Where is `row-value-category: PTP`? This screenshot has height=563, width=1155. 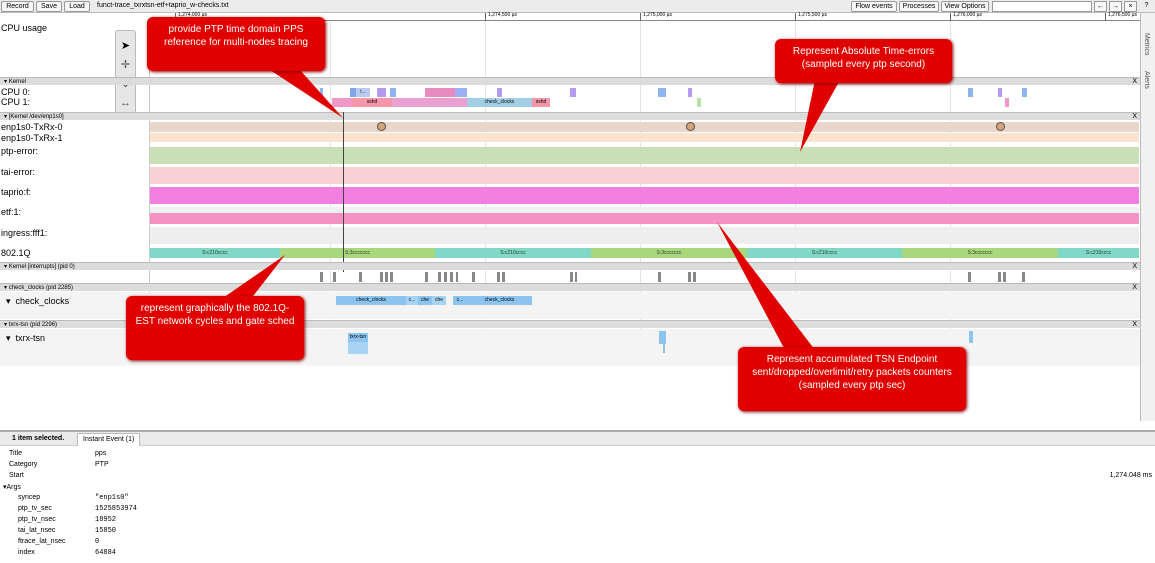 row-value-category: PTP is located at coordinates (102, 464).